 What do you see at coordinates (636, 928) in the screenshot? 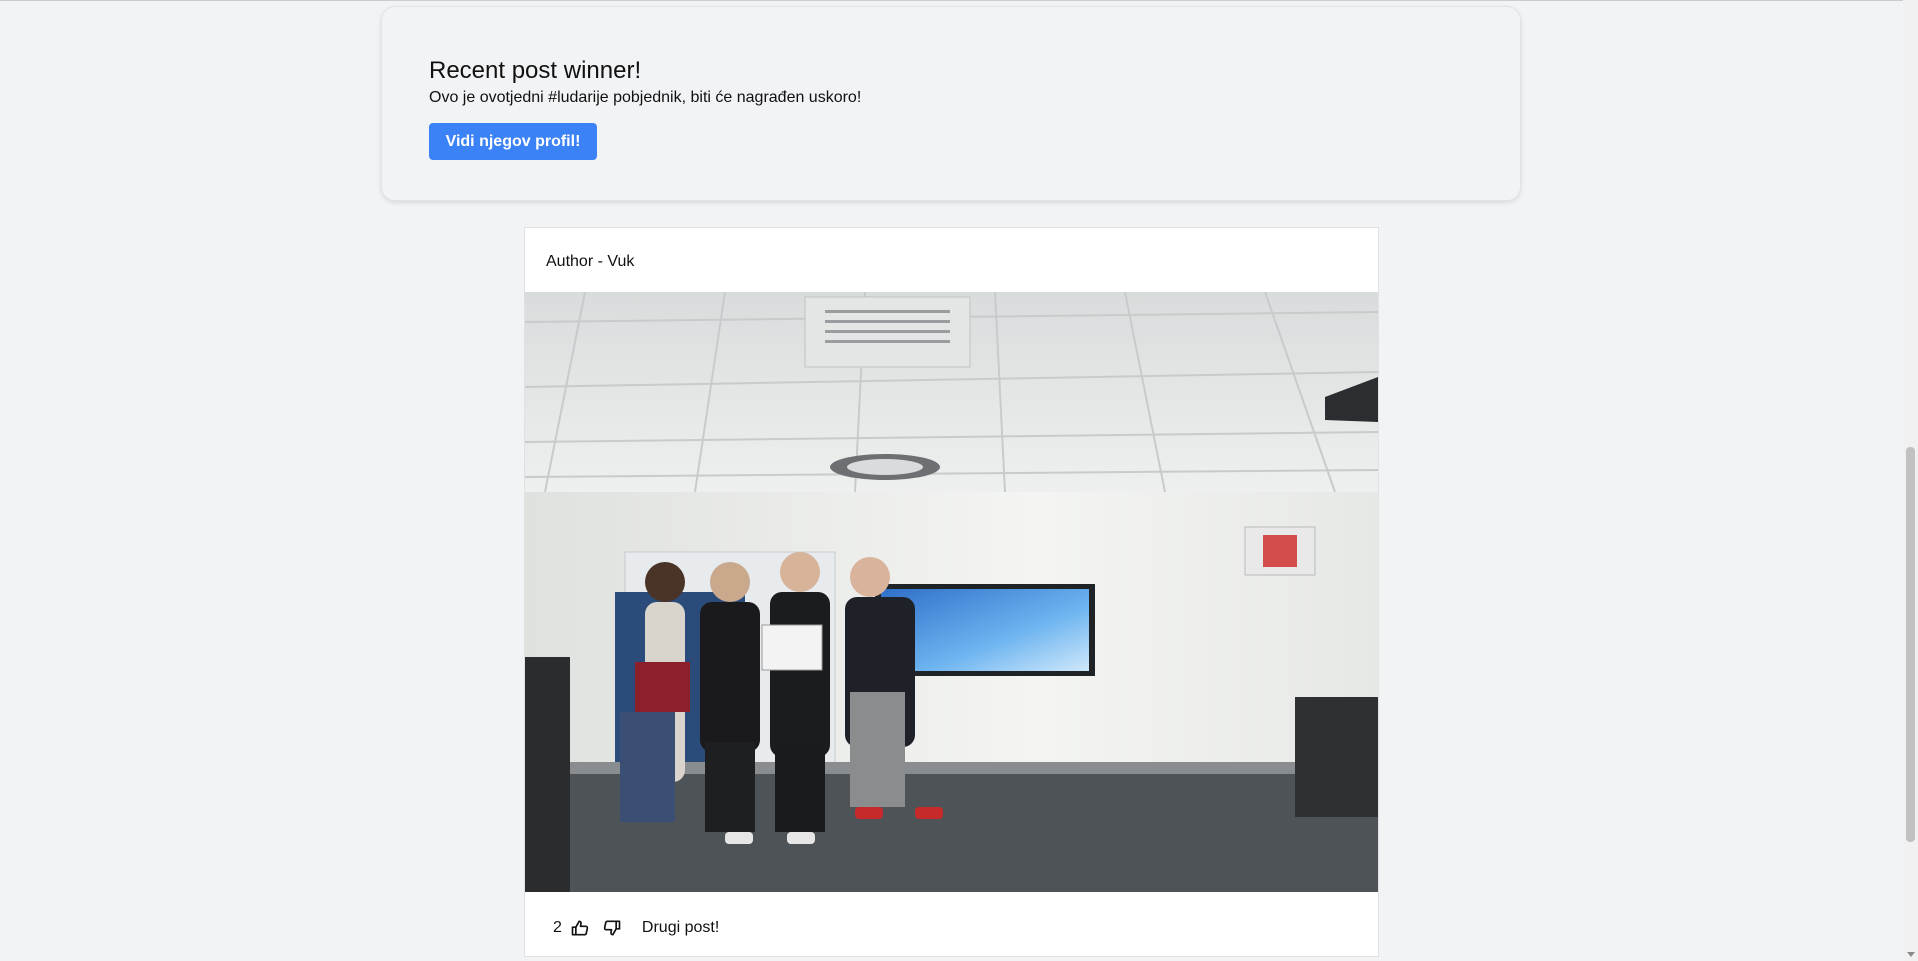
I see `post-footer: 2 Drugi post!` at bounding box center [636, 928].